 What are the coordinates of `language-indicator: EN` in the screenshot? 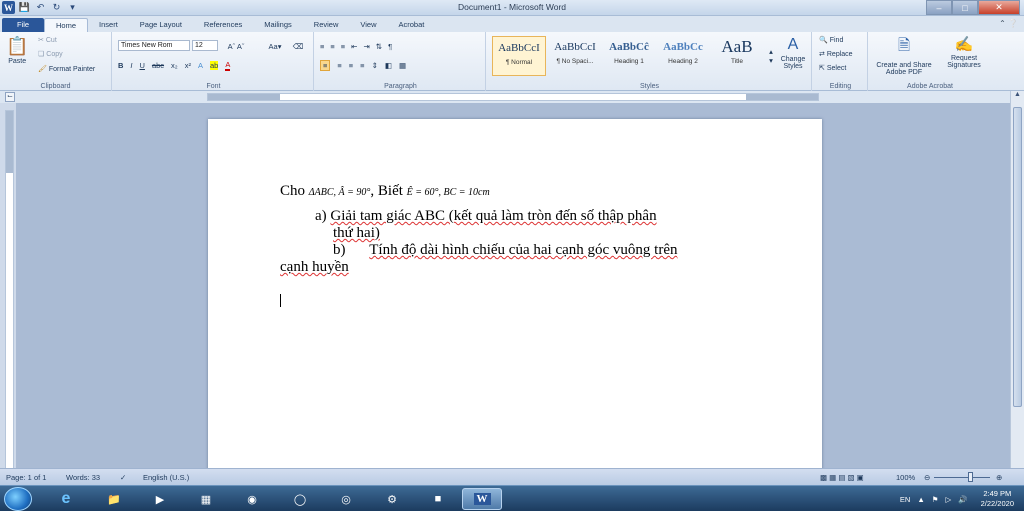 It's located at (905, 499).